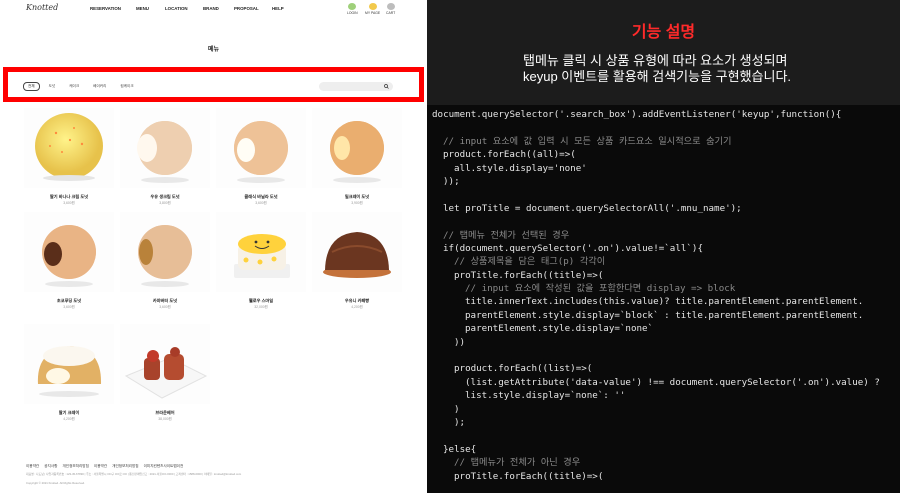 The width and height of the screenshot is (900, 493). I want to click on product-price: 3,800원, so click(165, 203).